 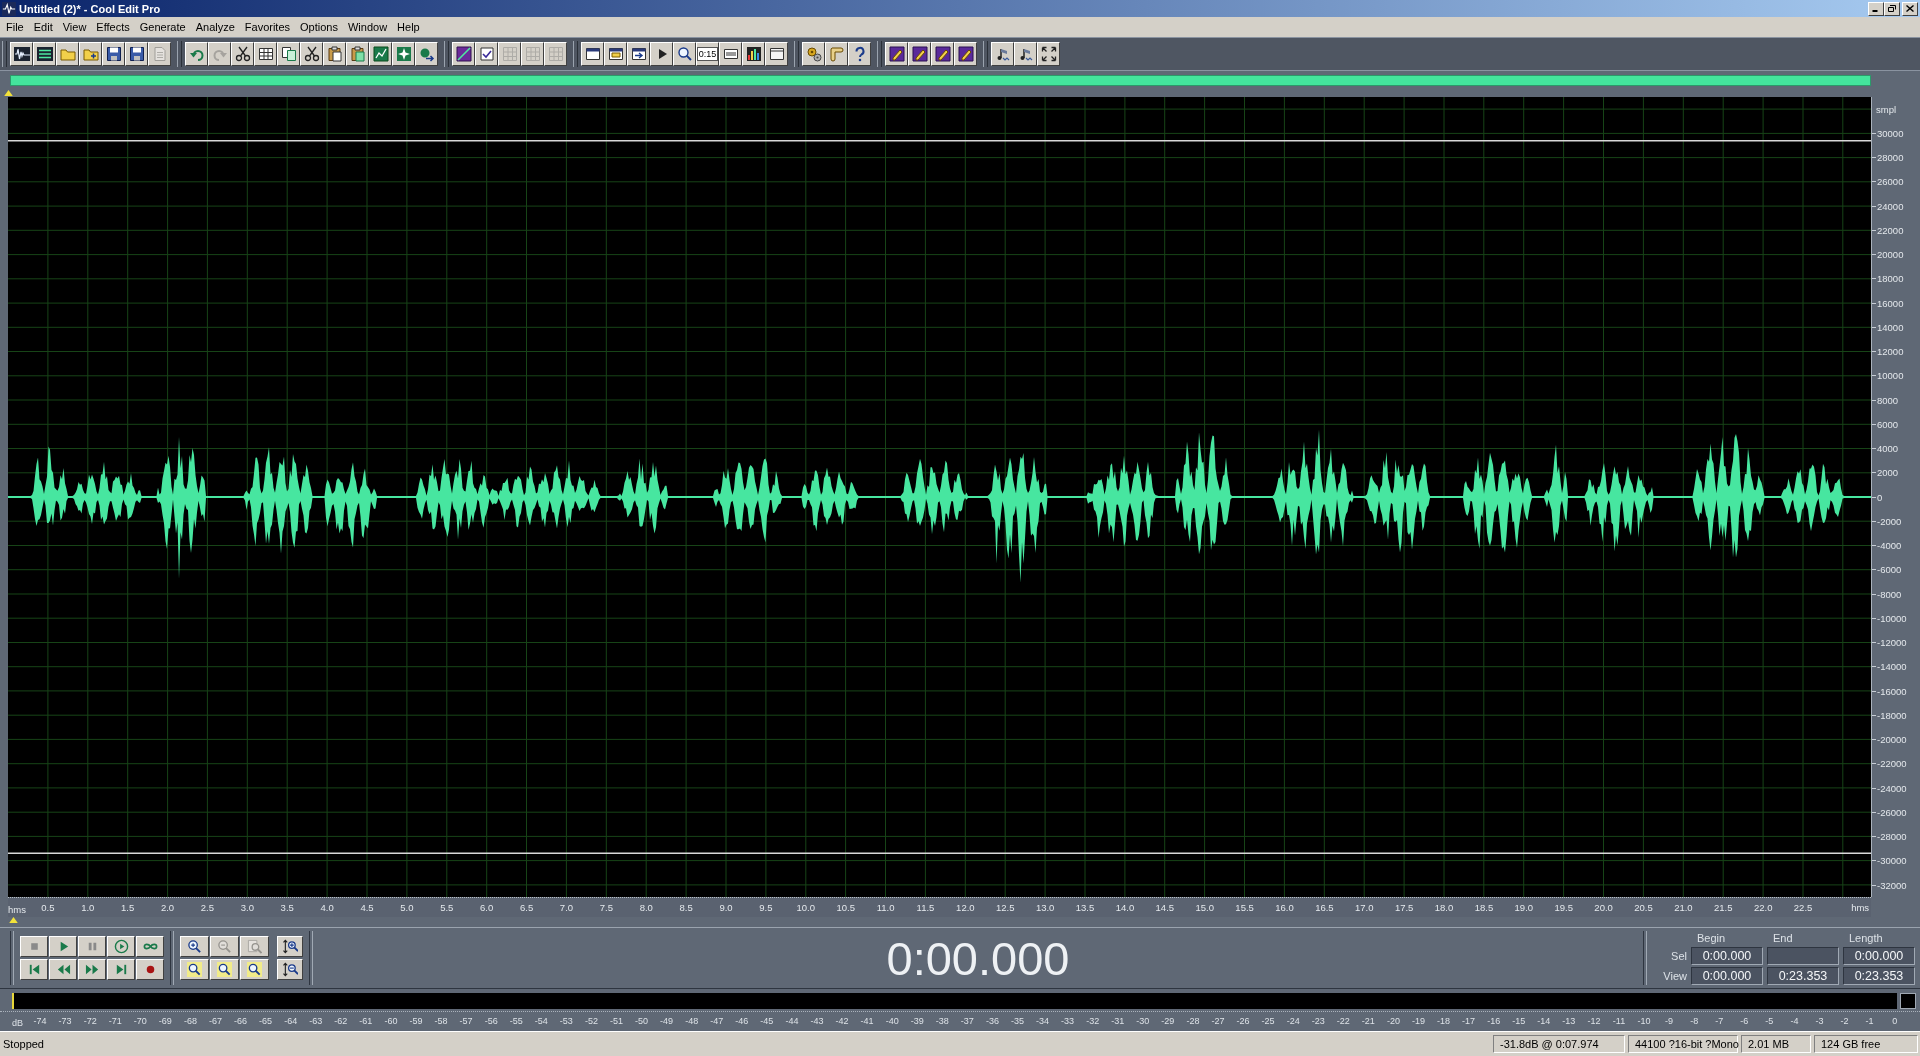 I want to click on meter-tick-label: -36, so click(x=992, y=1020).